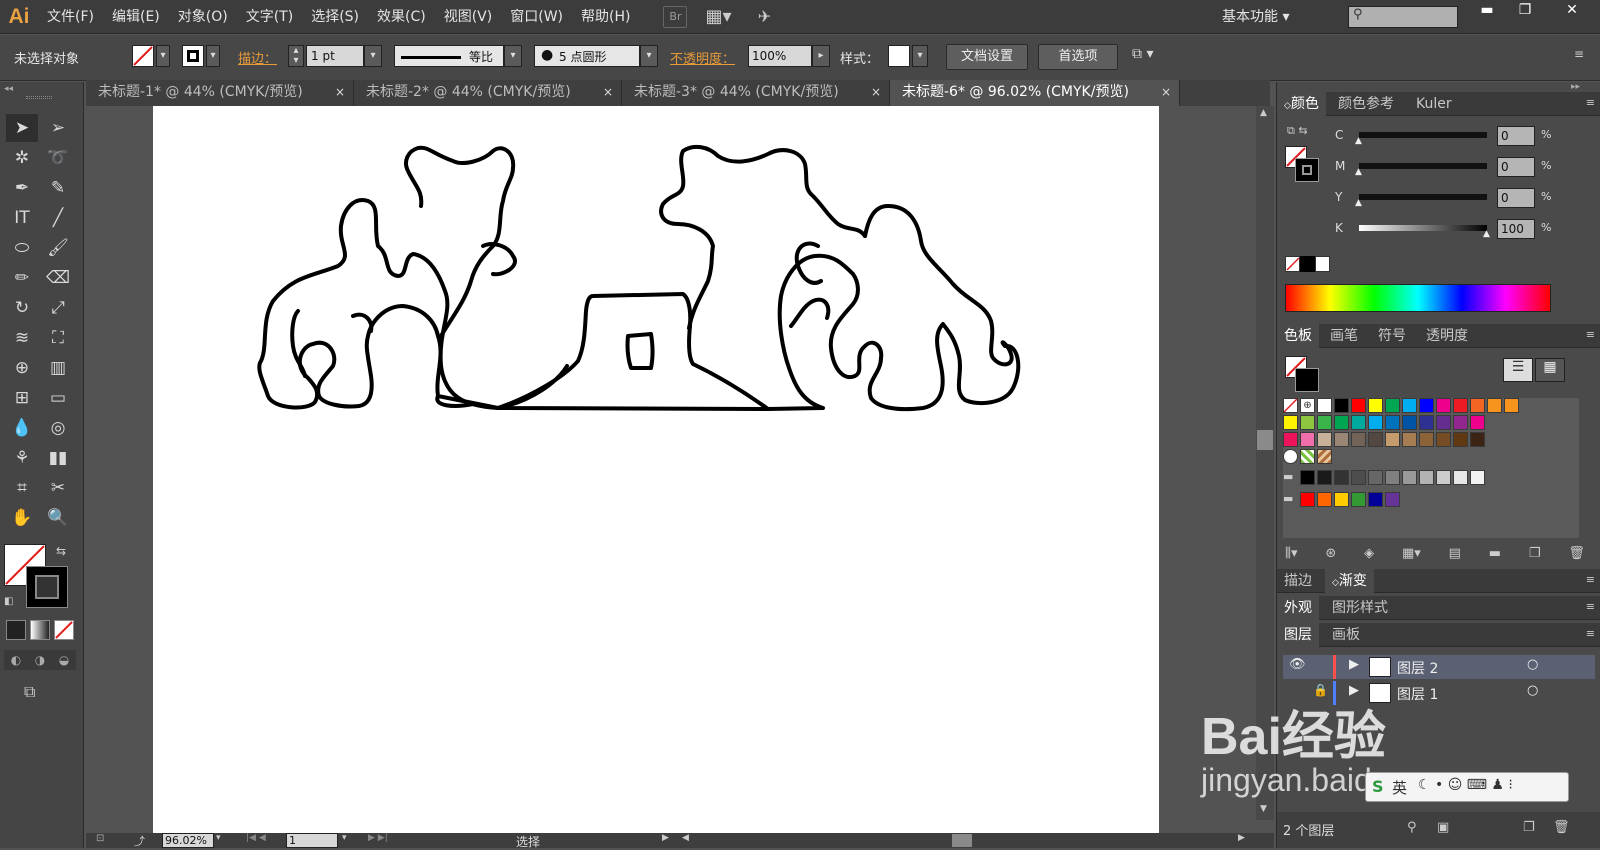  Describe the element at coordinates (256, 838) in the screenshot. I see `first-page-icon: |◀ ◀` at that location.